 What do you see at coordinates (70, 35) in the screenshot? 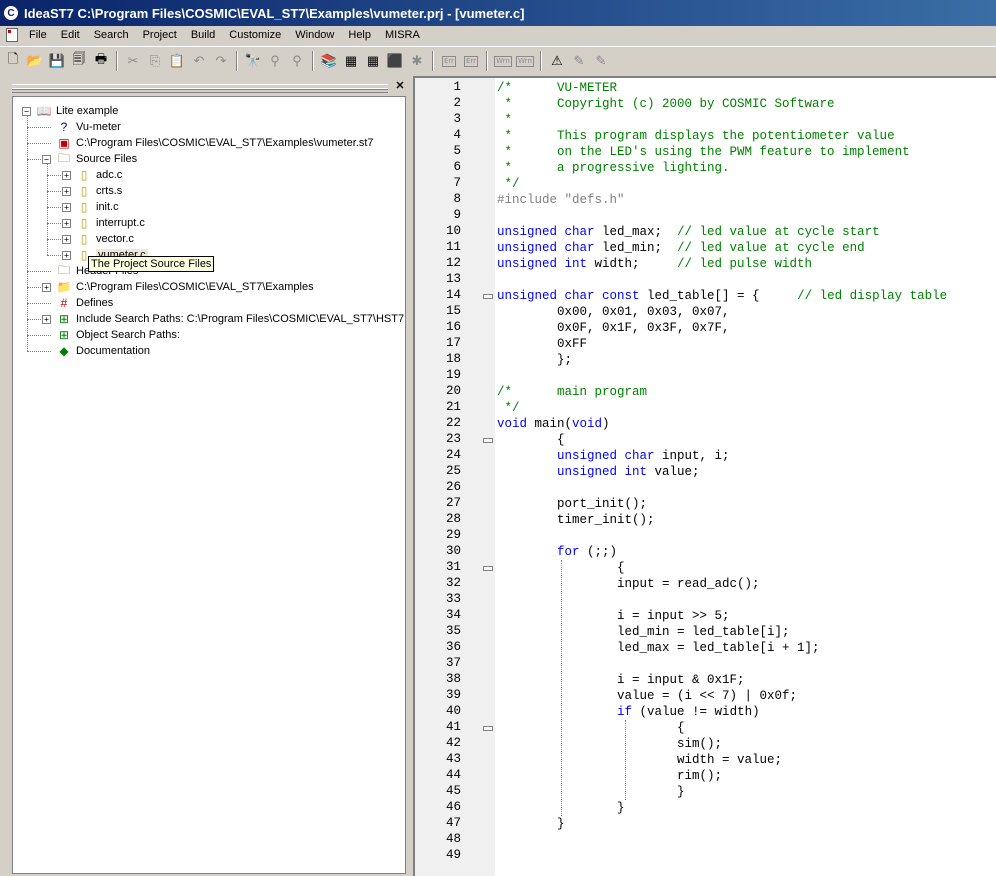
I see `menu-edit: Edit` at bounding box center [70, 35].